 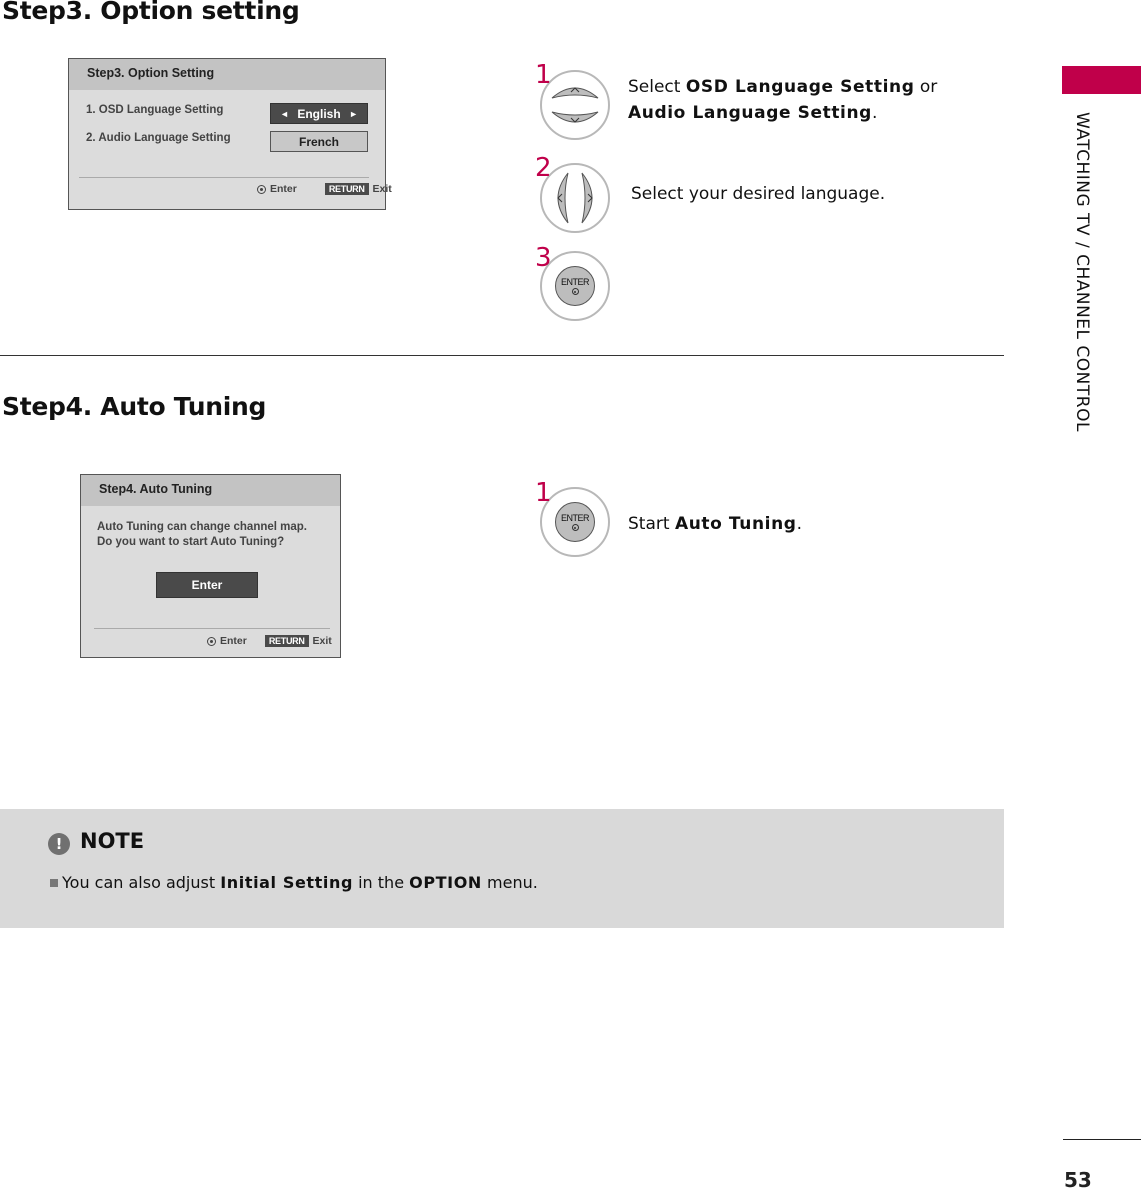 I want to click on left-right-arrows-icon, so click(x=575, y=198).